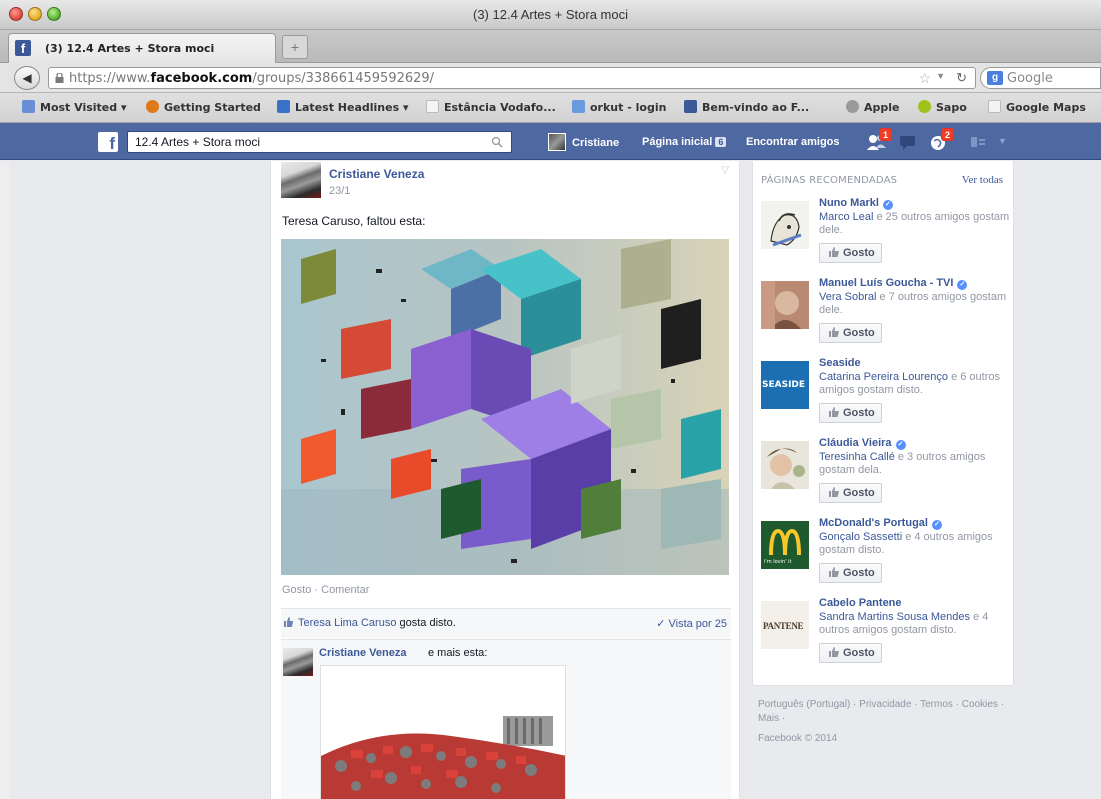 This screenshot has height=799, width=1101. What do you see at coordinates (74, 107) in the screenshot?
I see `bookmark-most-visited: Most Visited ▾` at bounding box center [74, 107].